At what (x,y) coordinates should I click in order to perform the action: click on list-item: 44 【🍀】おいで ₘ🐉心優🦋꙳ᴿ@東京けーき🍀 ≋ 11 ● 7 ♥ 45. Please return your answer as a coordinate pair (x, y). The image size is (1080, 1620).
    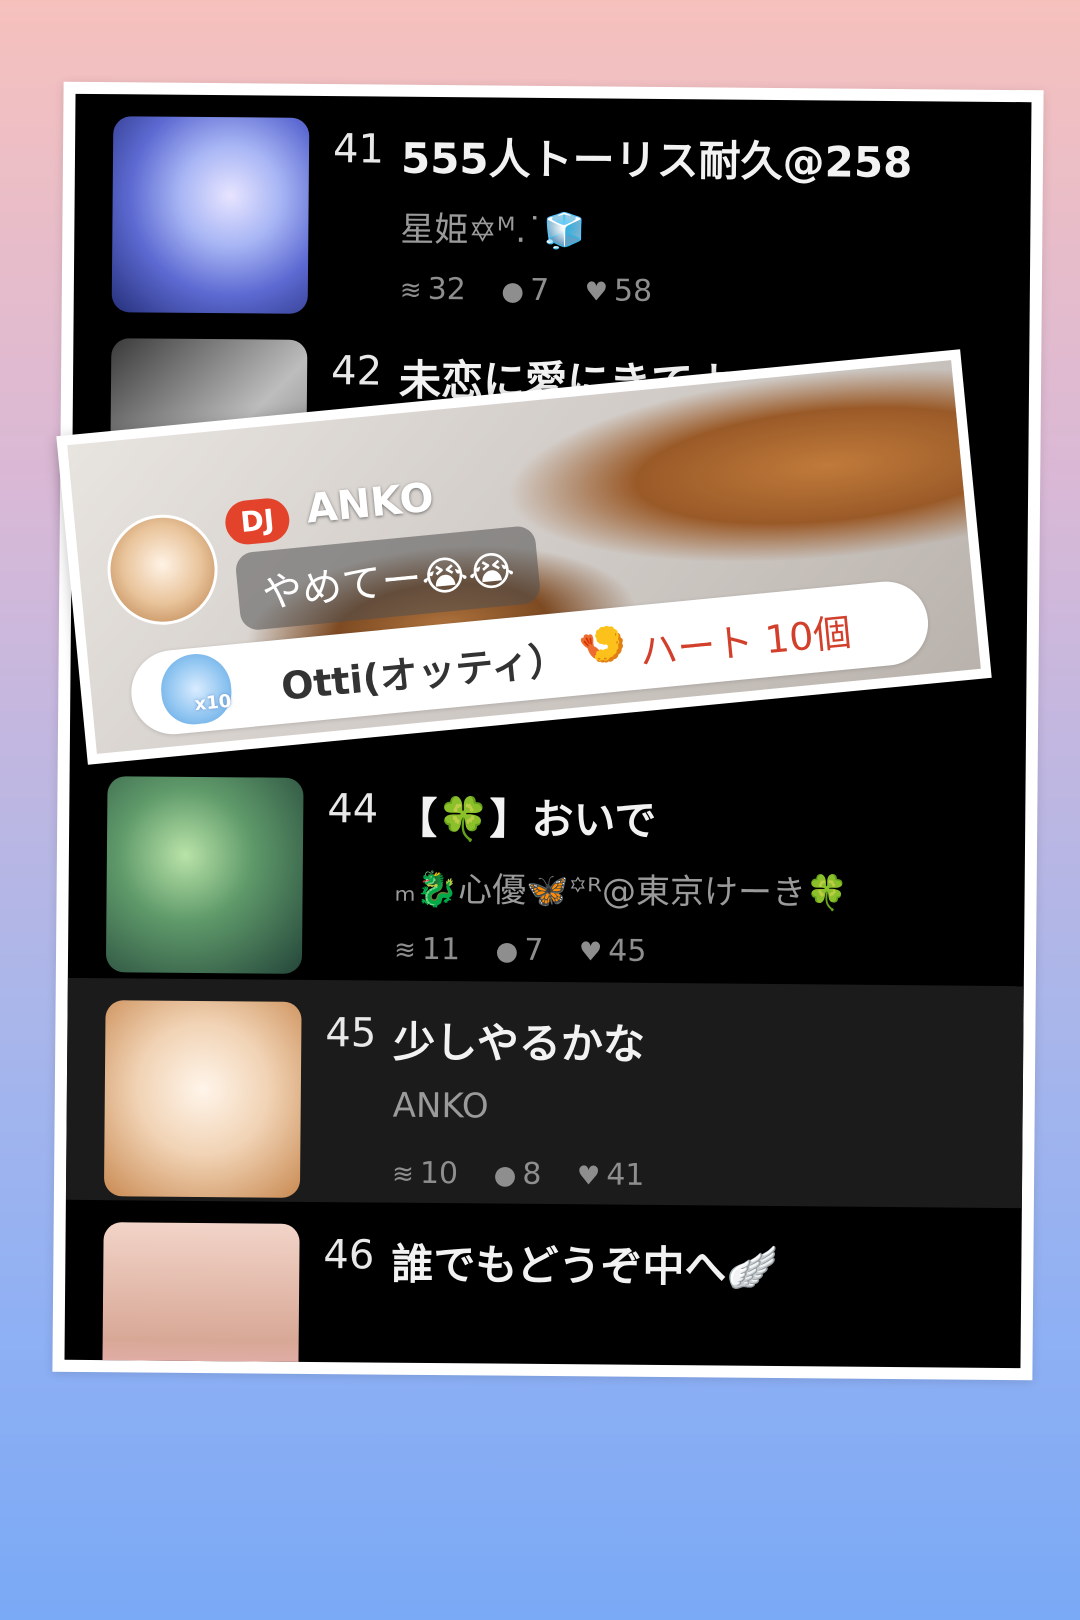
    Looking at the image, I should click on (547, 869).